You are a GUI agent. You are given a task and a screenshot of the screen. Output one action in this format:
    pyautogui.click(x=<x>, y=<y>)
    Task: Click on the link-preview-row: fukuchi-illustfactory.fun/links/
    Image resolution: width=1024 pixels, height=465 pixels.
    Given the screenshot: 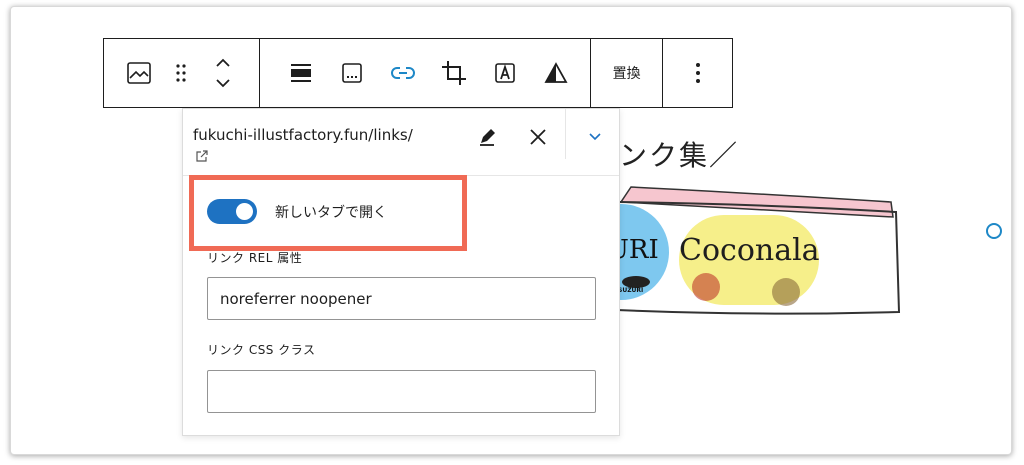 What is the action you would take?
    pyautogui.click(x=401, y=142)
    